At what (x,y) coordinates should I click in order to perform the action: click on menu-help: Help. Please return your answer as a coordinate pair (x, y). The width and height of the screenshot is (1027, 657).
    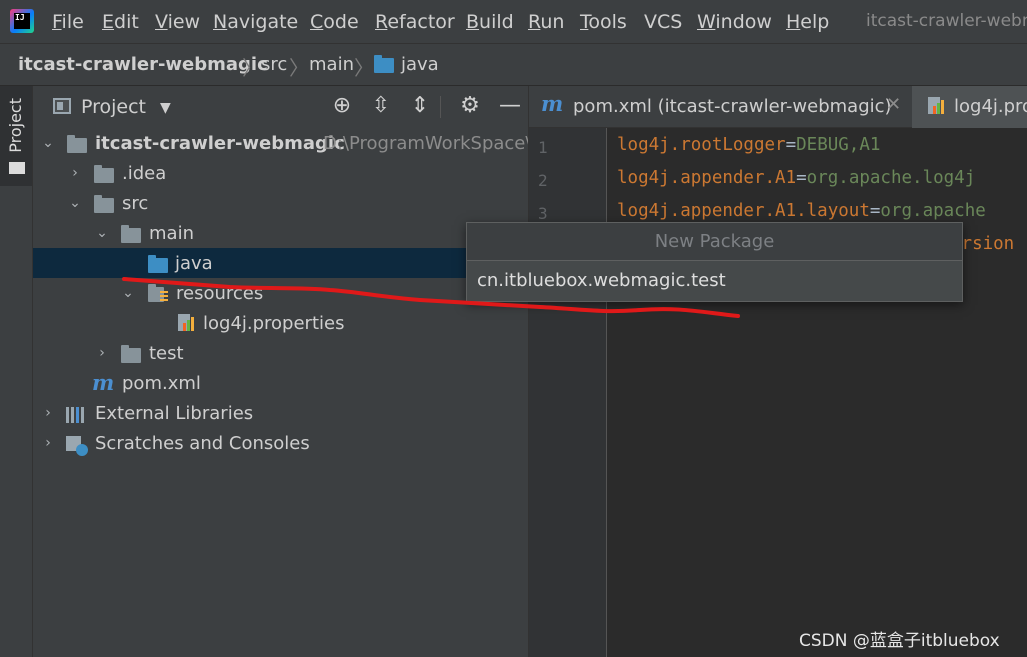
    Looking at the image, I should click on (807, 22).